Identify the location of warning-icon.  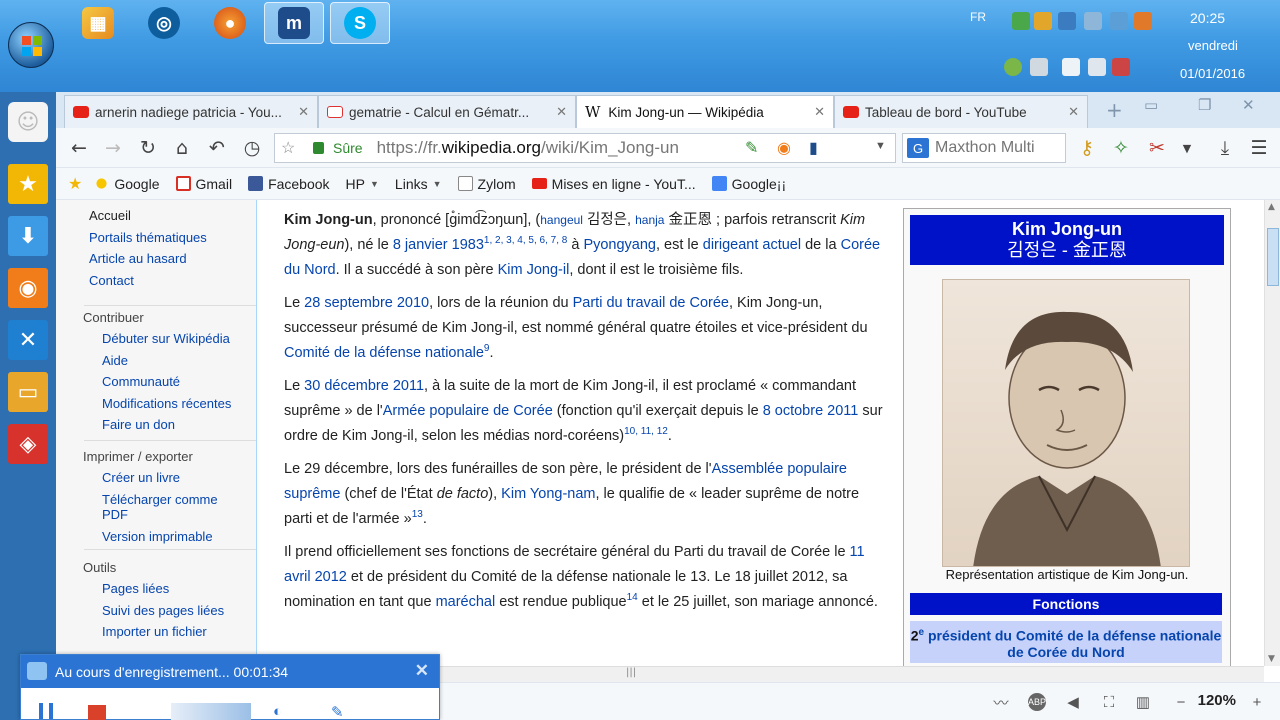
(1043, 21).